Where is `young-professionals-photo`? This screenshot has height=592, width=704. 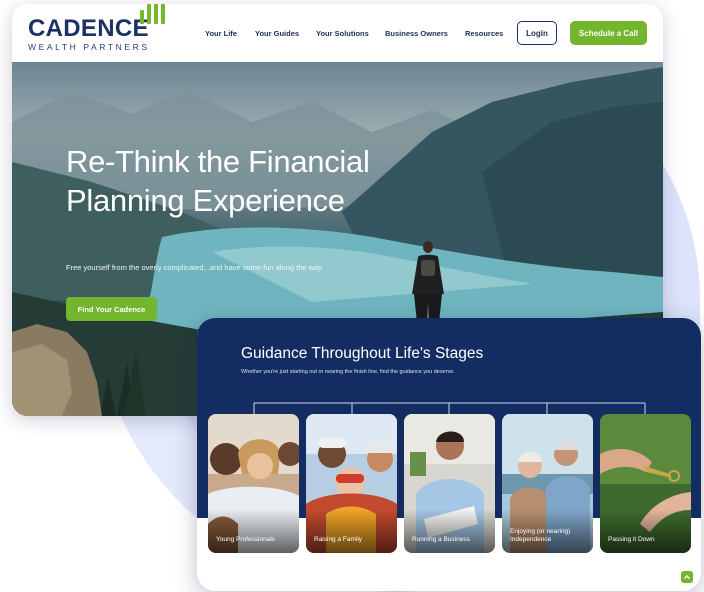 young-professionals-photo is located at coordinates (253, 483).